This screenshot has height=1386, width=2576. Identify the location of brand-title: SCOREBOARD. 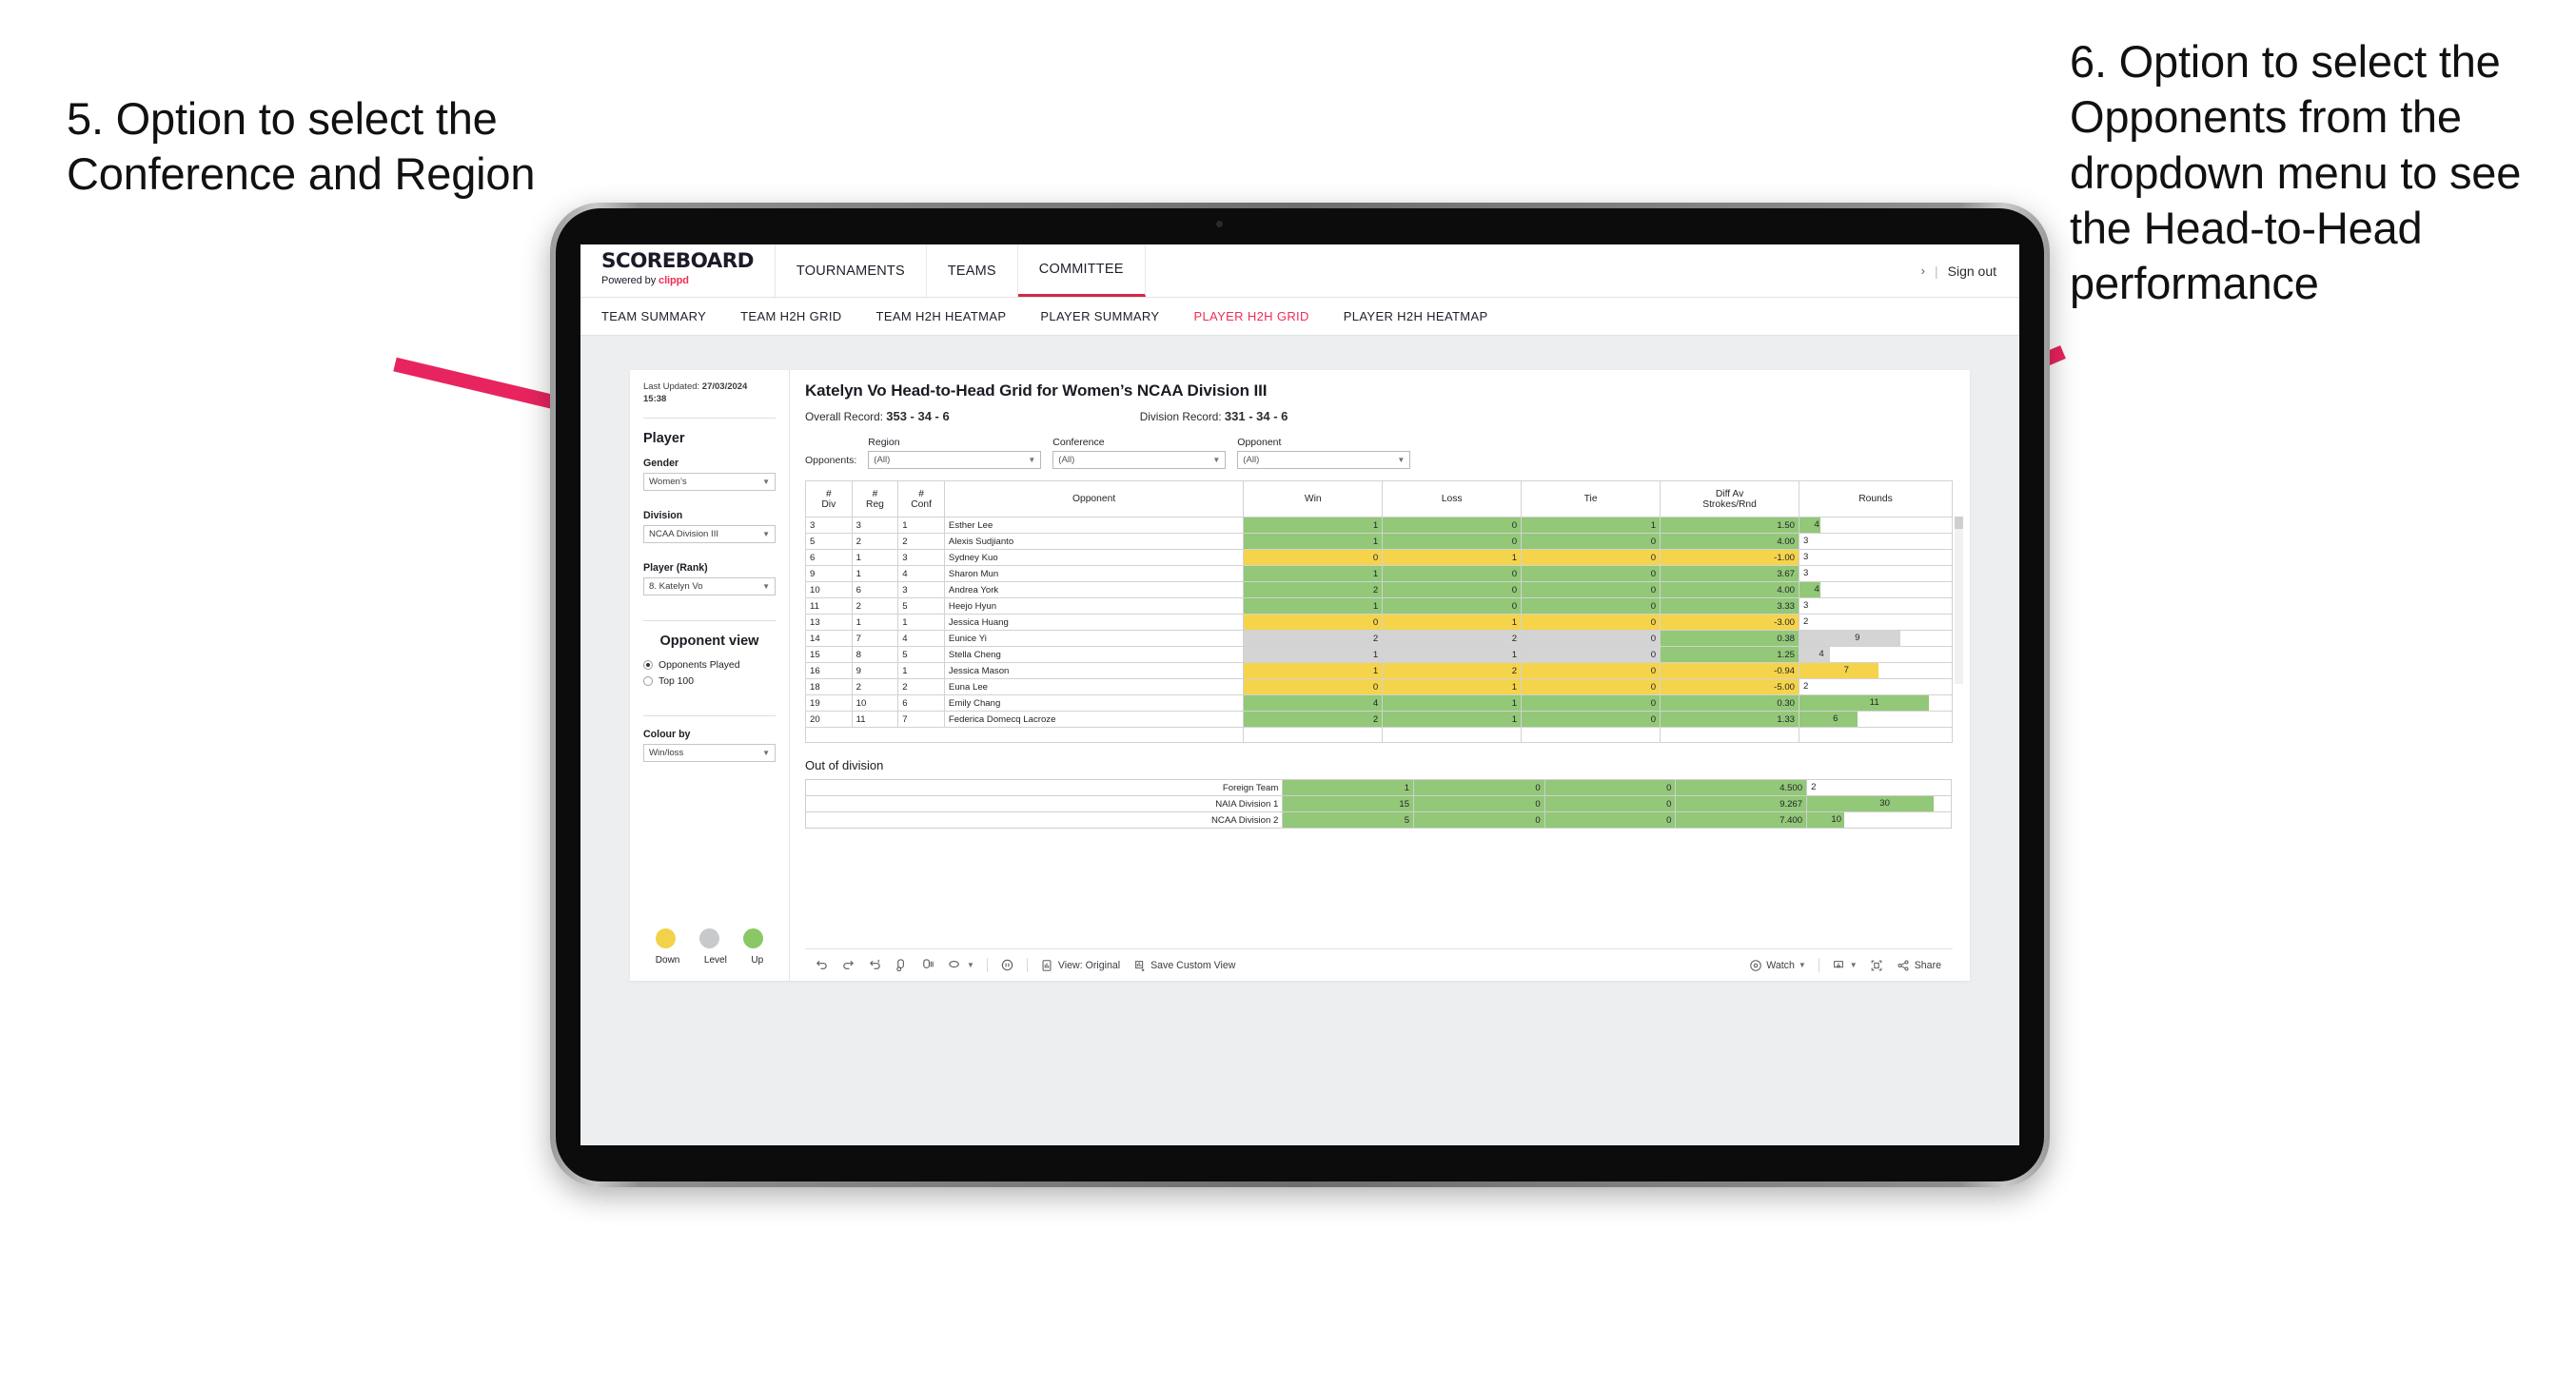
(678, 261).